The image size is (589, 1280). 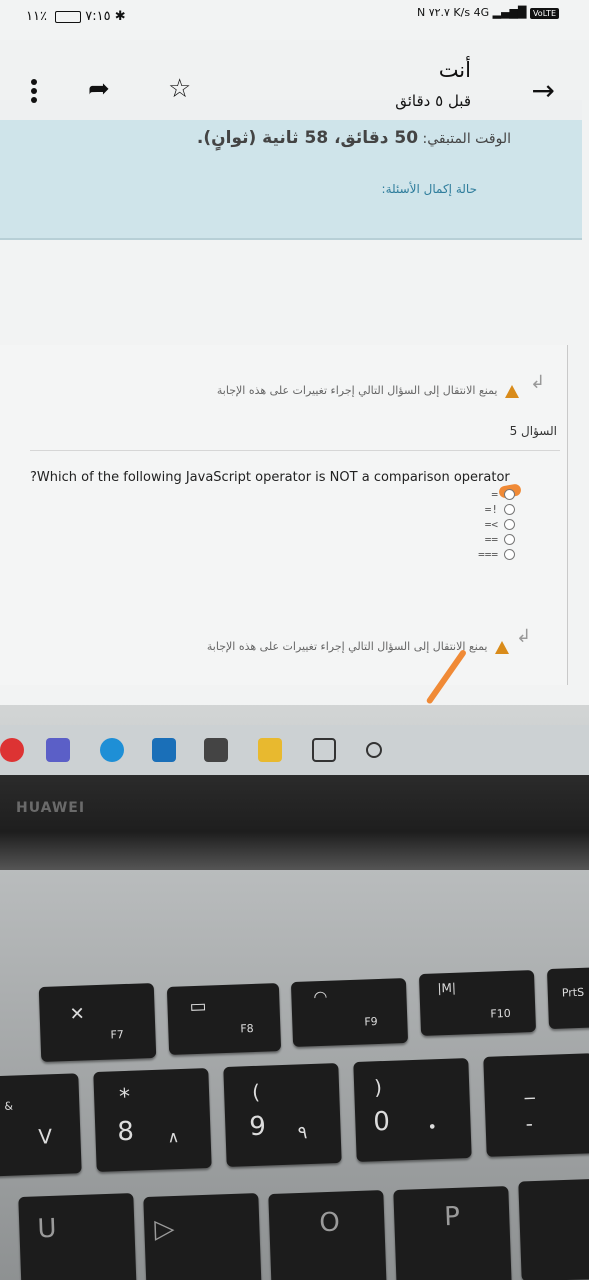 What do you see at coordinates (282, 1115) in the screenshot?
I see `key-9: ( 9 ٩` at bounding box center [282, 1115].